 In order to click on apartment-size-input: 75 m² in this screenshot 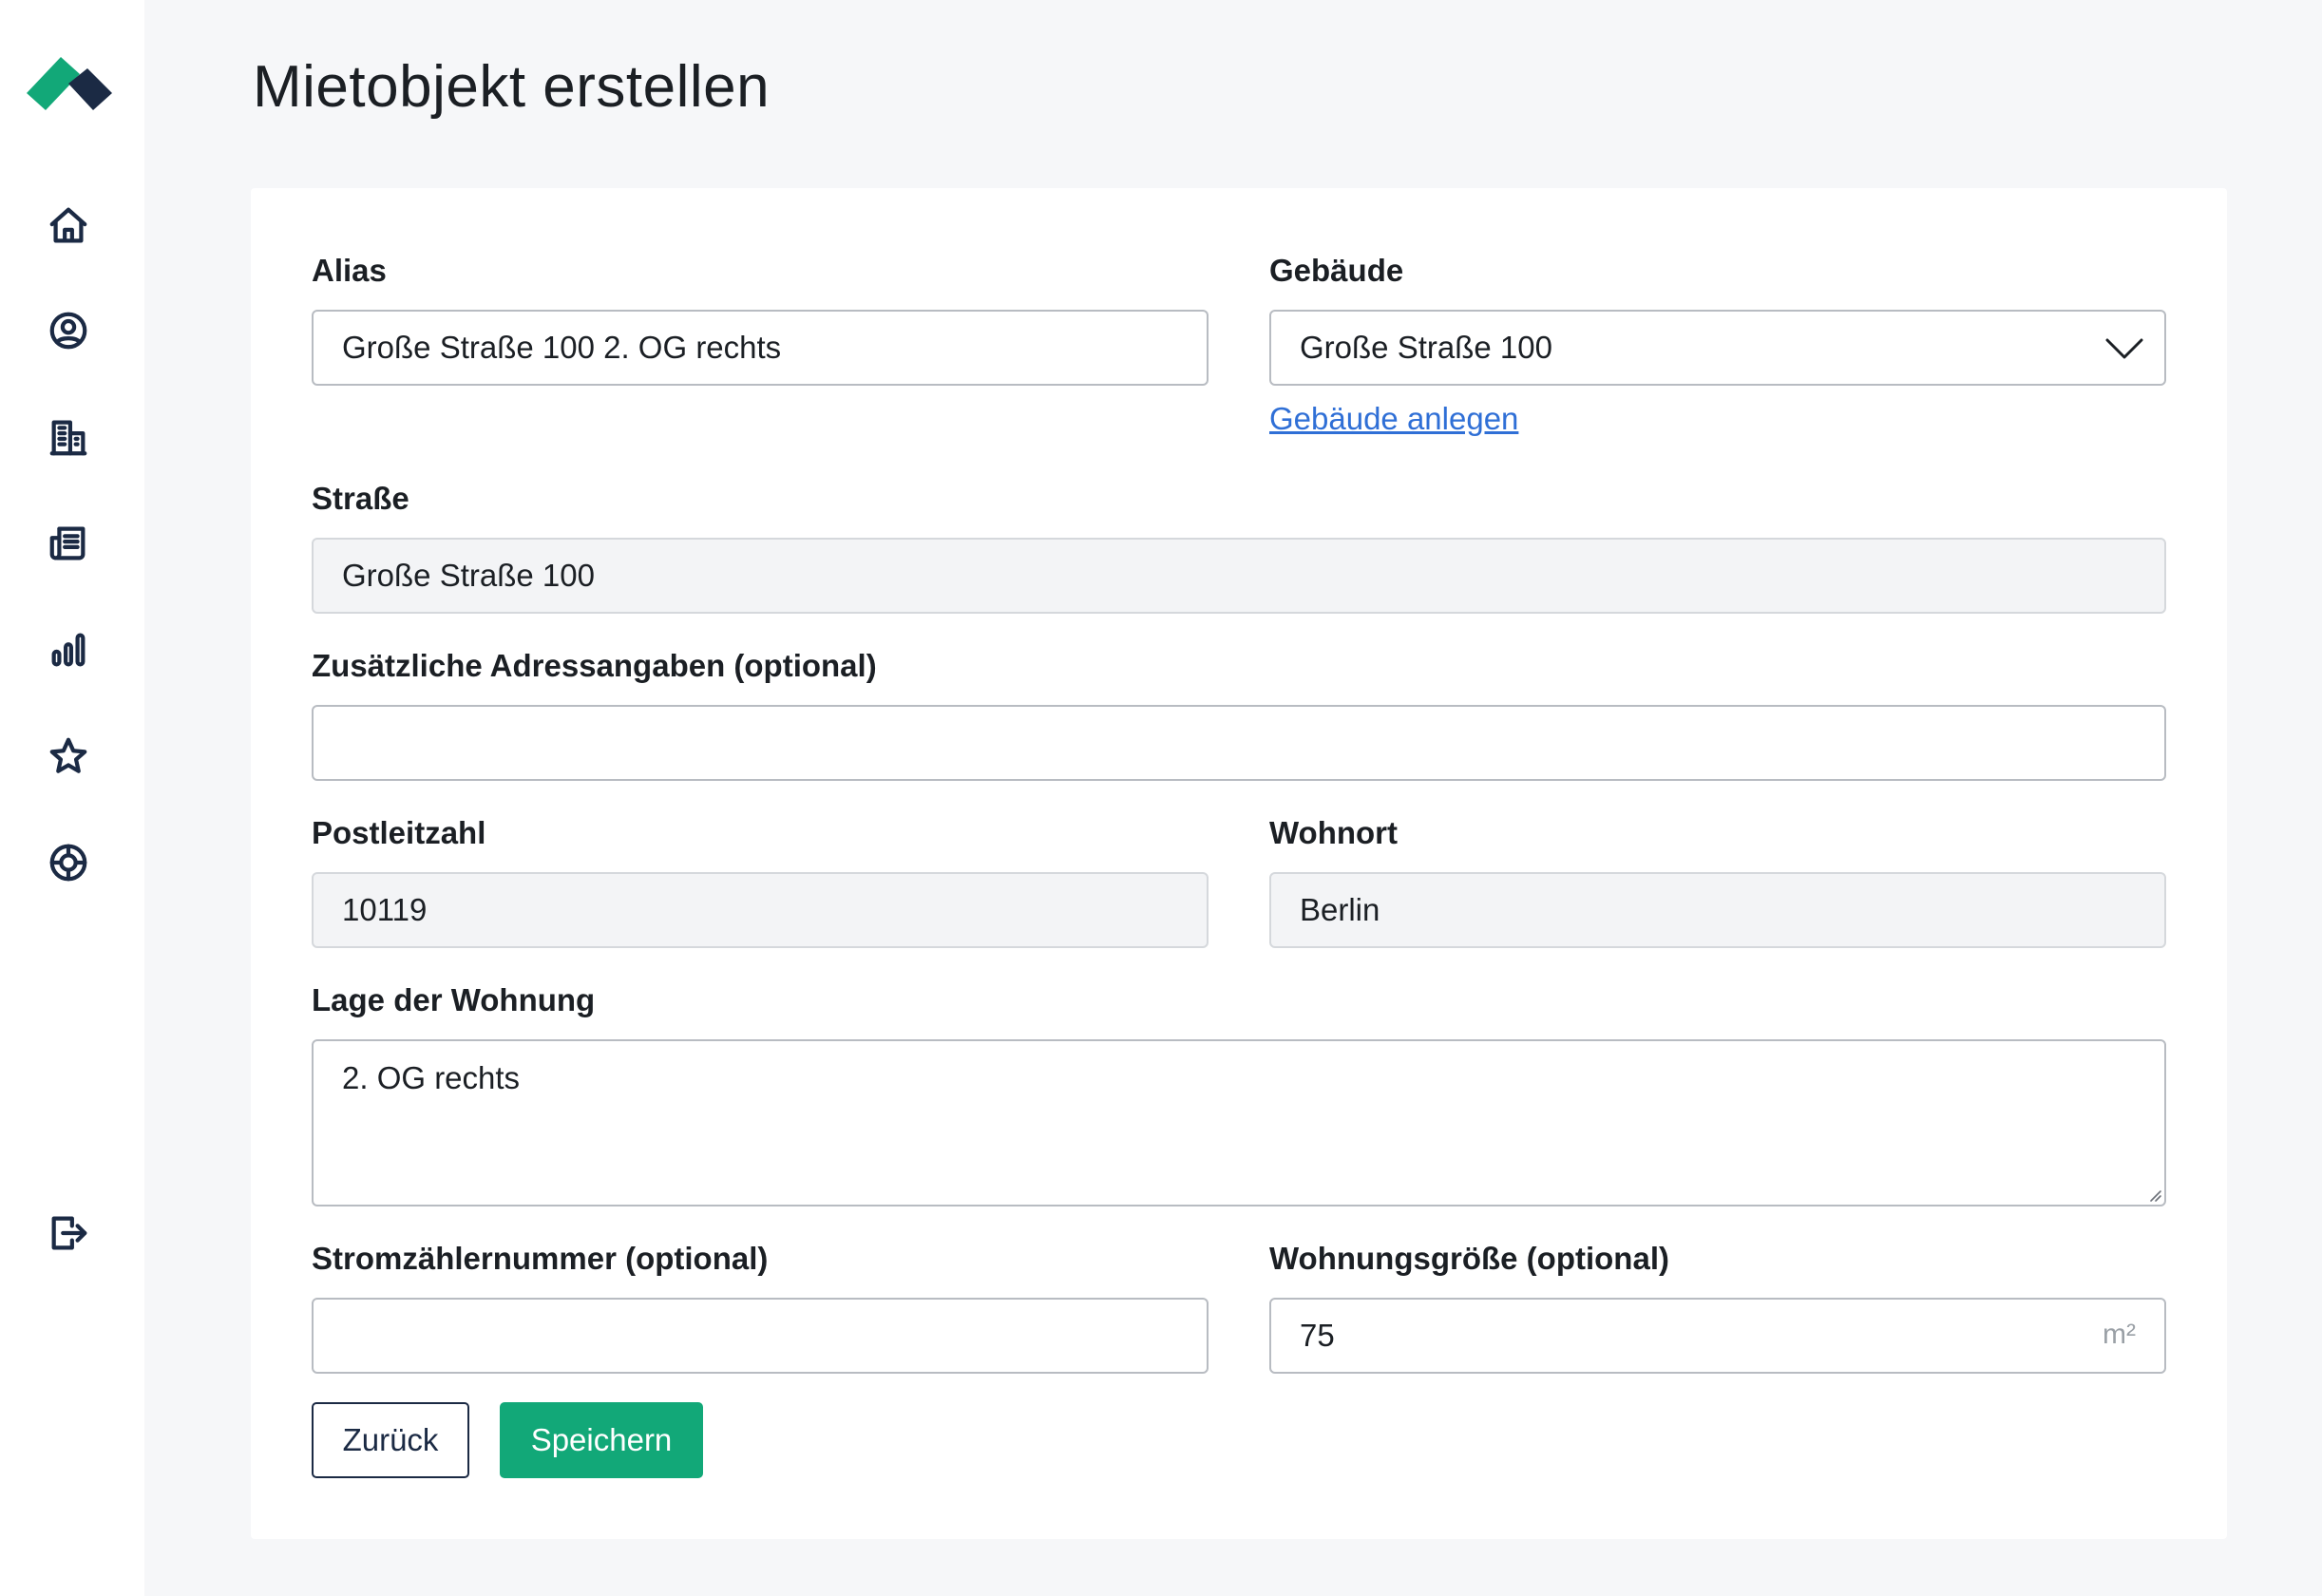, I will do `click(1717, 1336)`.